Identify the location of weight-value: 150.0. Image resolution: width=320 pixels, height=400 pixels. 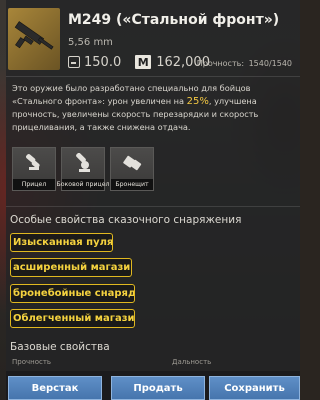
(103, 62).